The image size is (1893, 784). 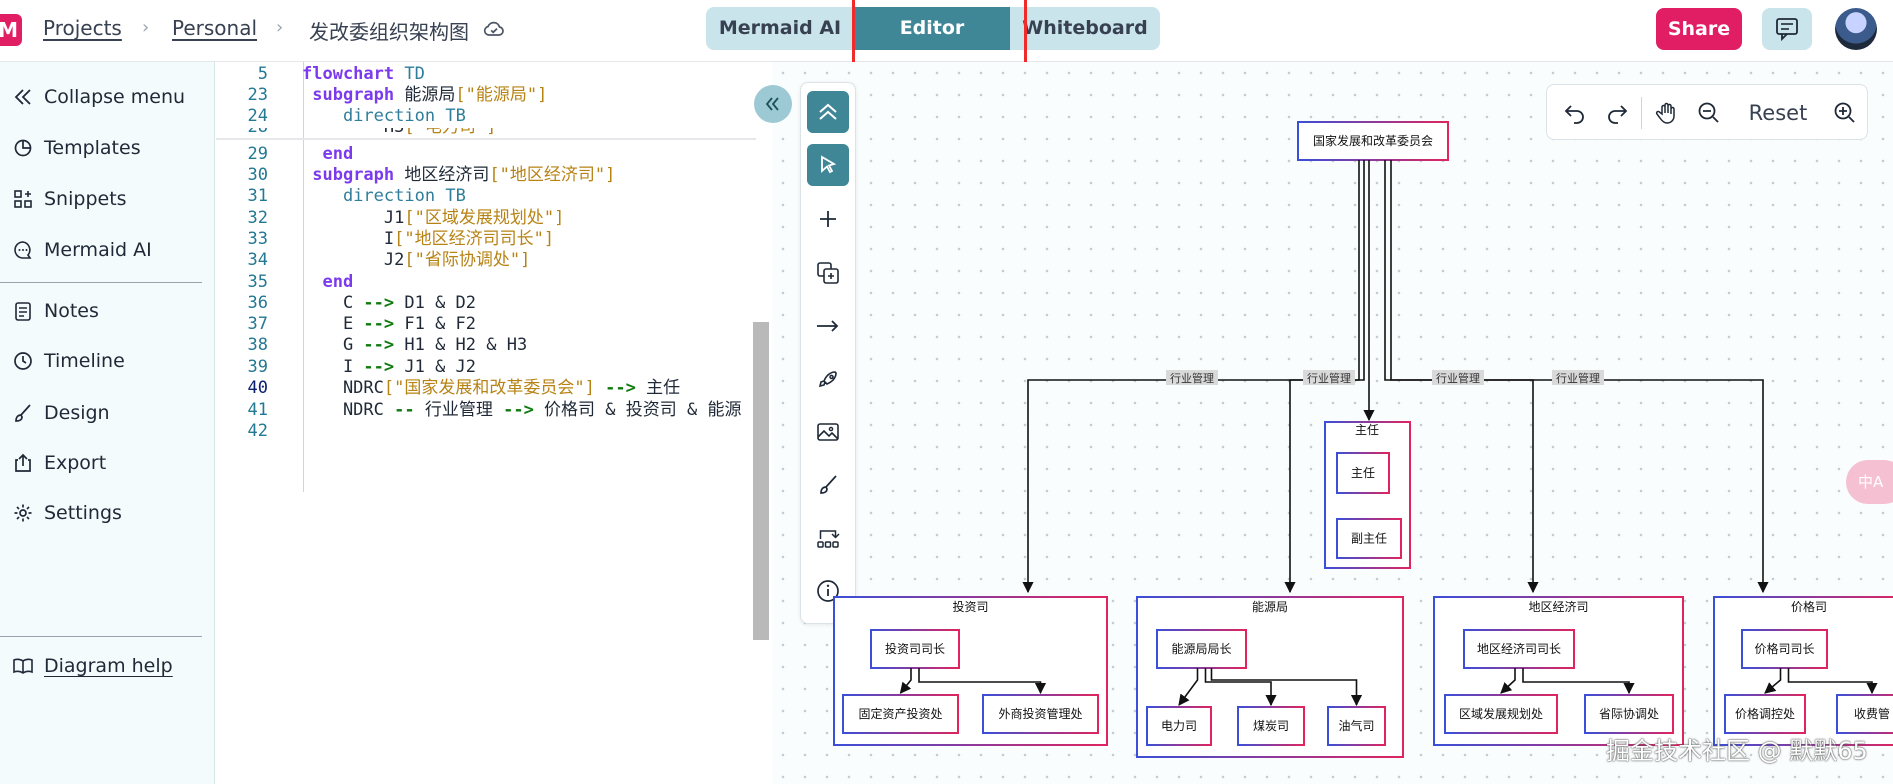 I want to click on sticky-scroll-divider, so click(x=486, y=139).